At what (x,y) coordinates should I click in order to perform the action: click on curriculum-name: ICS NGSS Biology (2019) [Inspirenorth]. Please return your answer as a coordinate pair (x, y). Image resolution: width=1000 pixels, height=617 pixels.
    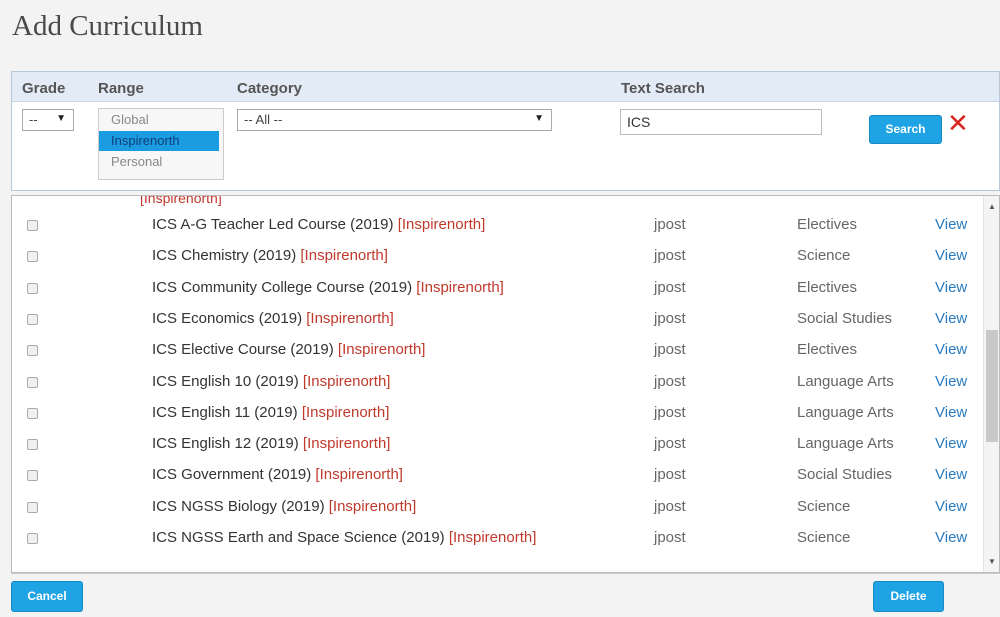
    Looking at the image, I should click on (284, 506).